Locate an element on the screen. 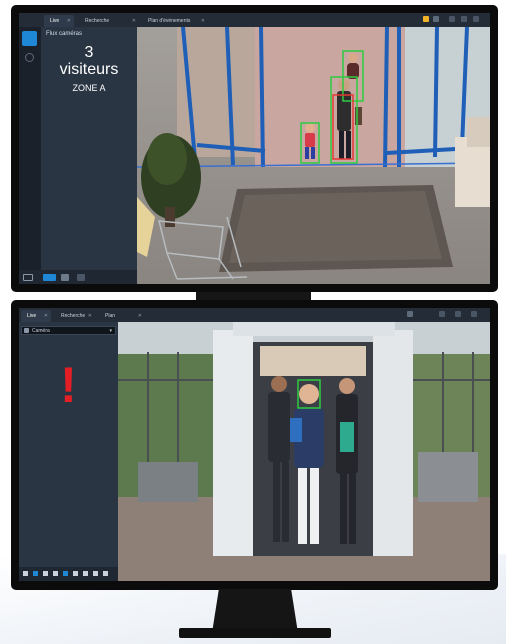 The width and height of the screenshot is (506, 644). grid-view-button is located at coordinates (65, 277).